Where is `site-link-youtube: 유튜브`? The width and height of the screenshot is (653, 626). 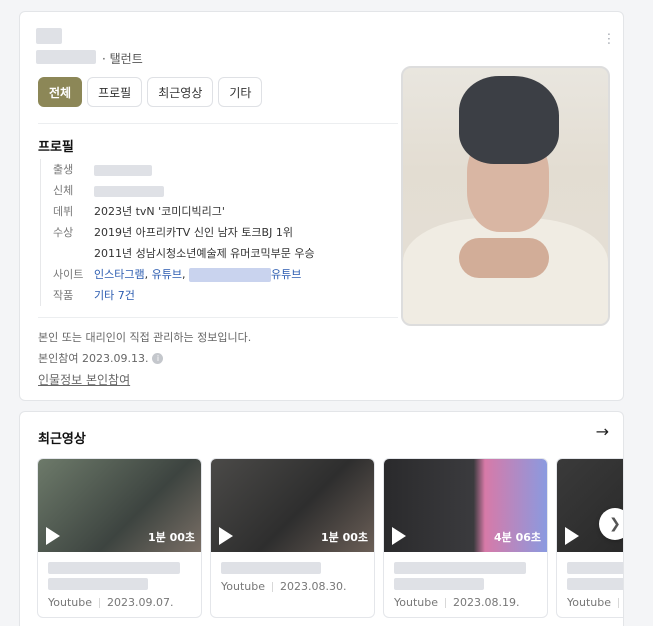
site-link-youtube: 유튜브 is located at coordinates (167, 274).